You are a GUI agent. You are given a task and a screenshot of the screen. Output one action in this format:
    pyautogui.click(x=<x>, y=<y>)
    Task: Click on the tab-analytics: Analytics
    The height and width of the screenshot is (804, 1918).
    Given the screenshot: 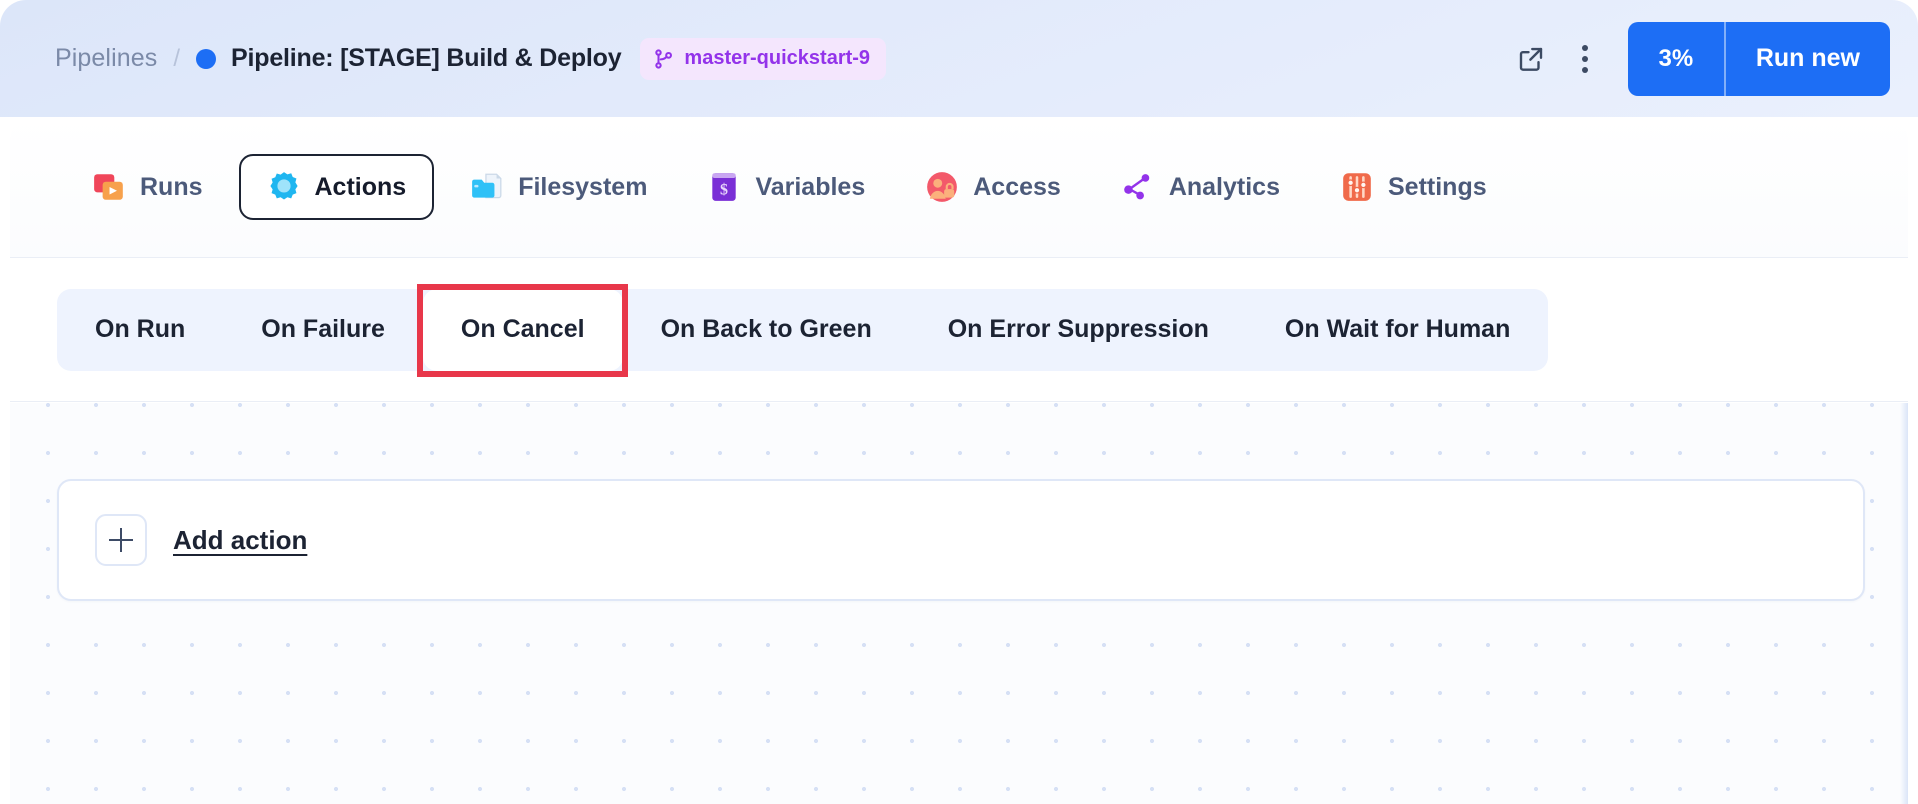 What is the action you would take?
    pyautogui.click(x=1200, y=187)
    